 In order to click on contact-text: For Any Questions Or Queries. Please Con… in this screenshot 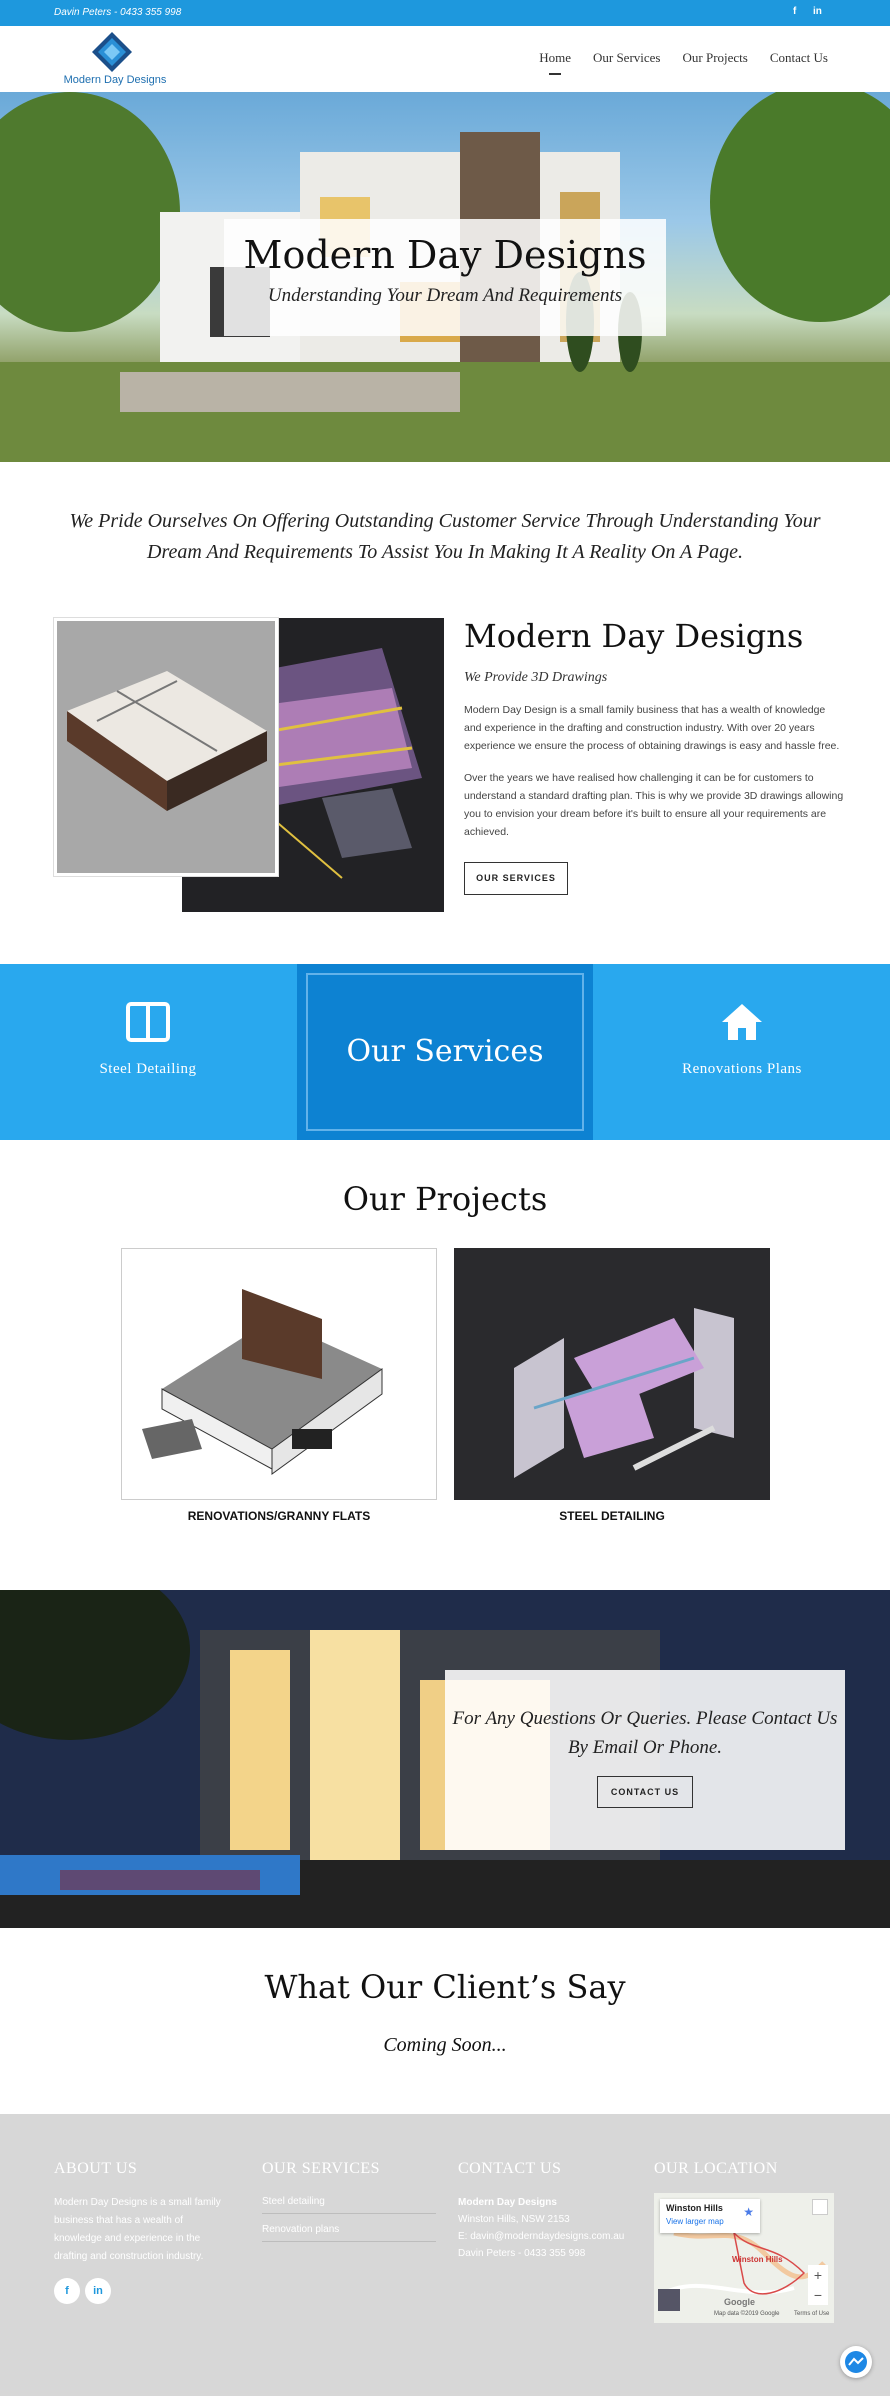, I will do `click(645, 1733)`.